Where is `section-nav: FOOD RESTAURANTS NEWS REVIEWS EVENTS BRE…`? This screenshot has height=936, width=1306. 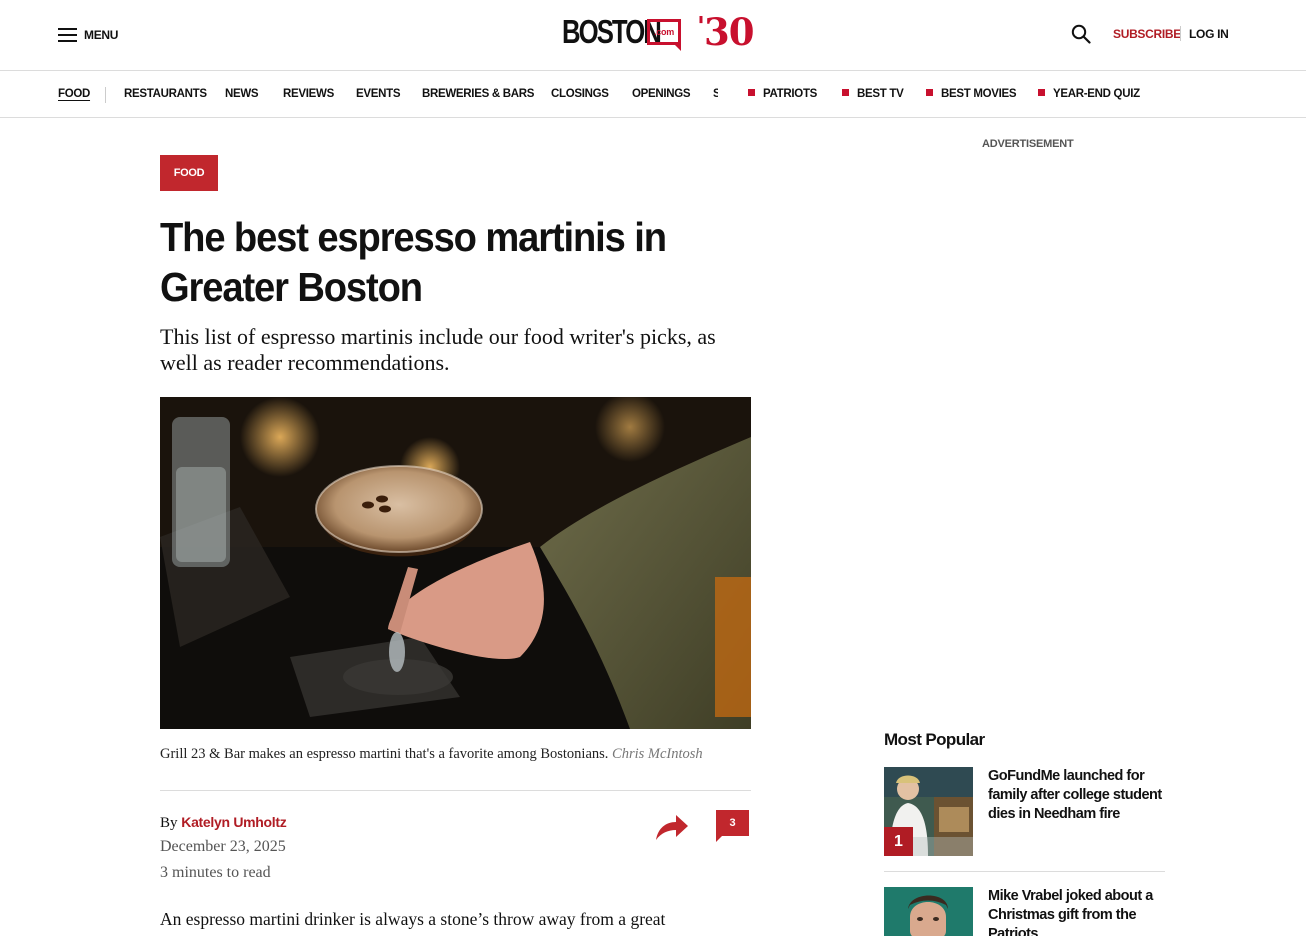 section-nav: FOOD RESTAURANTS NEWS REVIEWS EVENTS BRE… is located at coordinates (653, 94).